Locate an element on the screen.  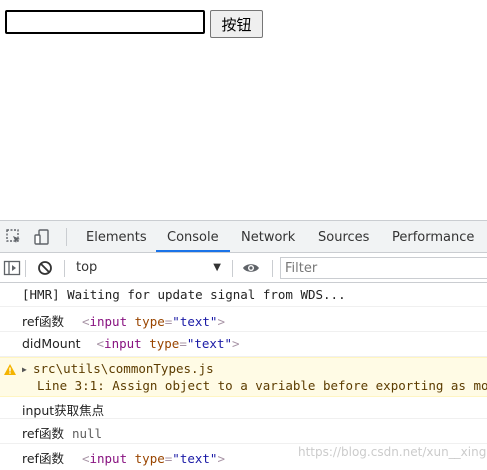
tab-console: Console is located at coordinates (193, 236).